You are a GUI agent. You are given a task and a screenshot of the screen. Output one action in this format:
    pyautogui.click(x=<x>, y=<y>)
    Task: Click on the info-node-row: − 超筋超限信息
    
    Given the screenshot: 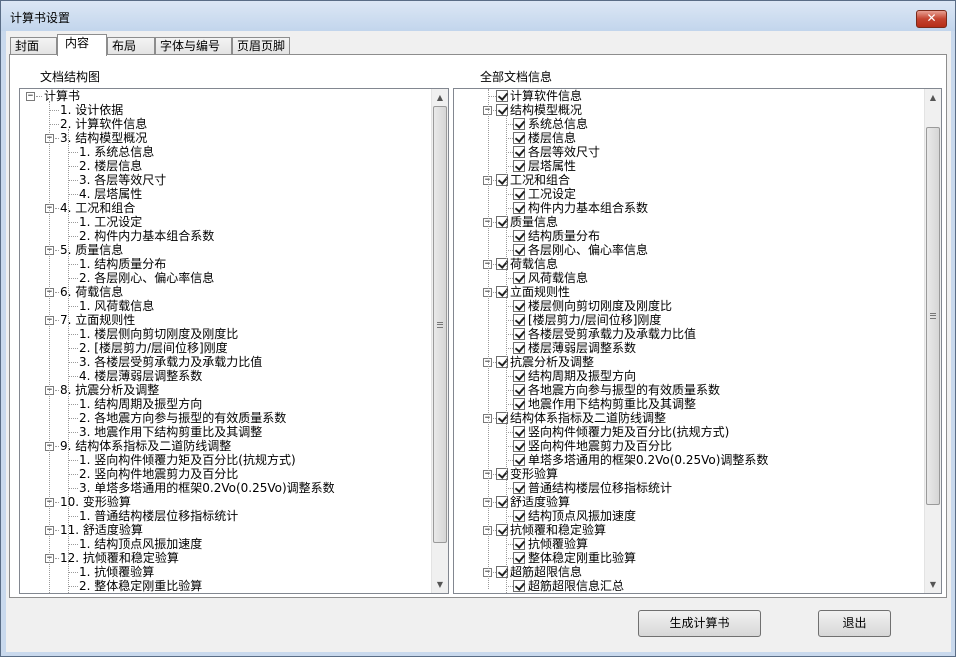 What is the action you would take?
    pyautogui.click(x=689, y=572)
    